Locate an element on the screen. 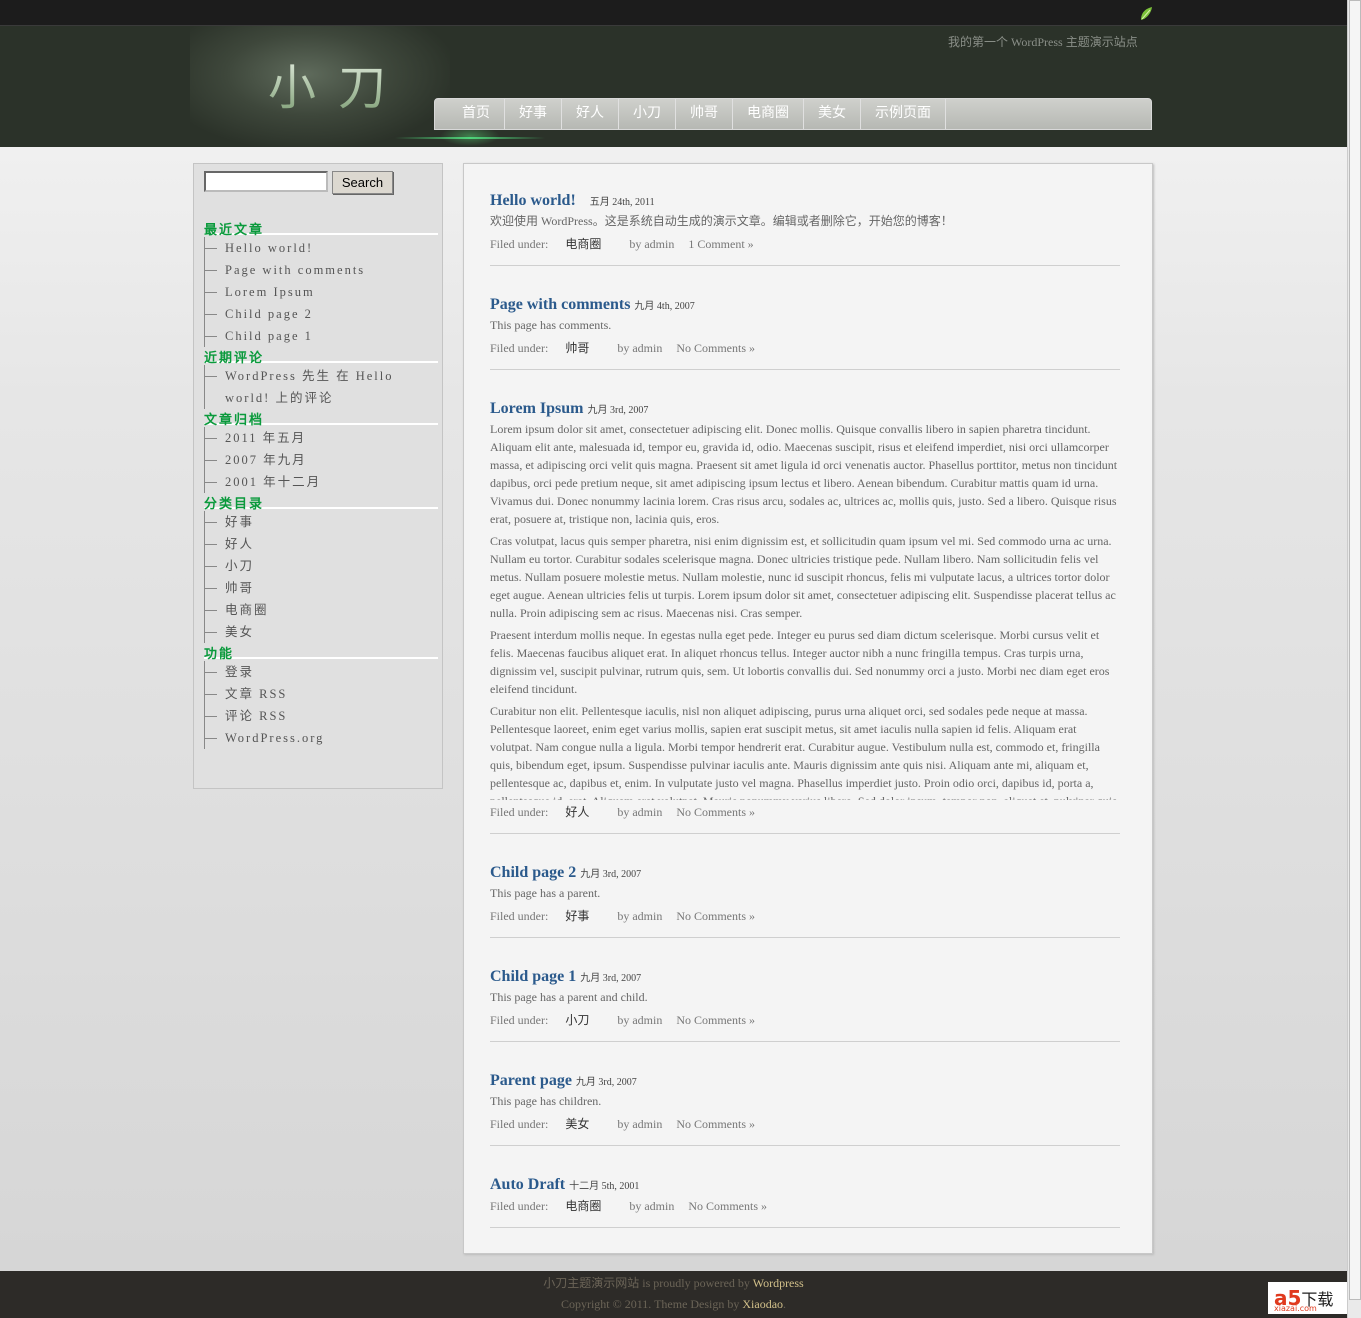 The height and width of the screenshot is (1318, 1361). category-link: 美女 is located at coordinates (577, 1124).